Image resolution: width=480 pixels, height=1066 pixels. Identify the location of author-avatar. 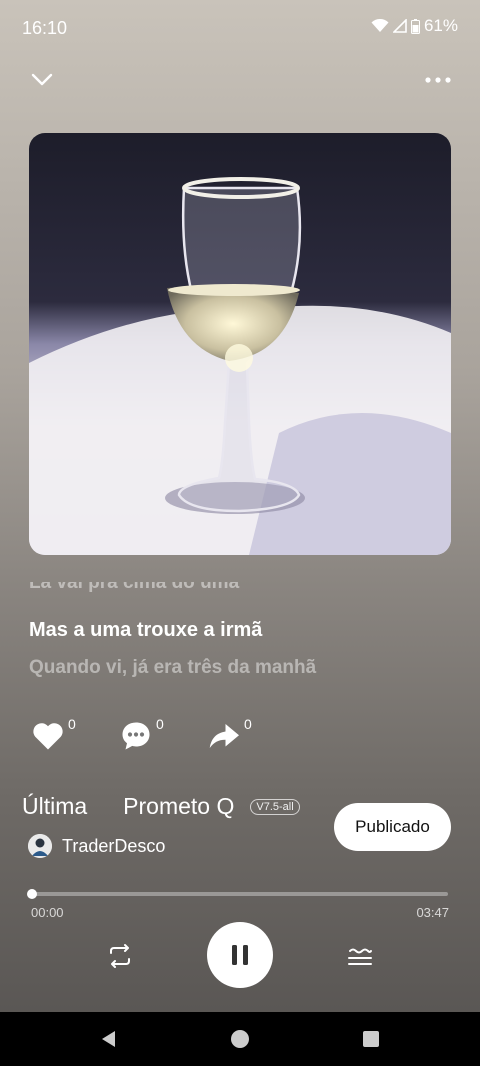
(40, 846).